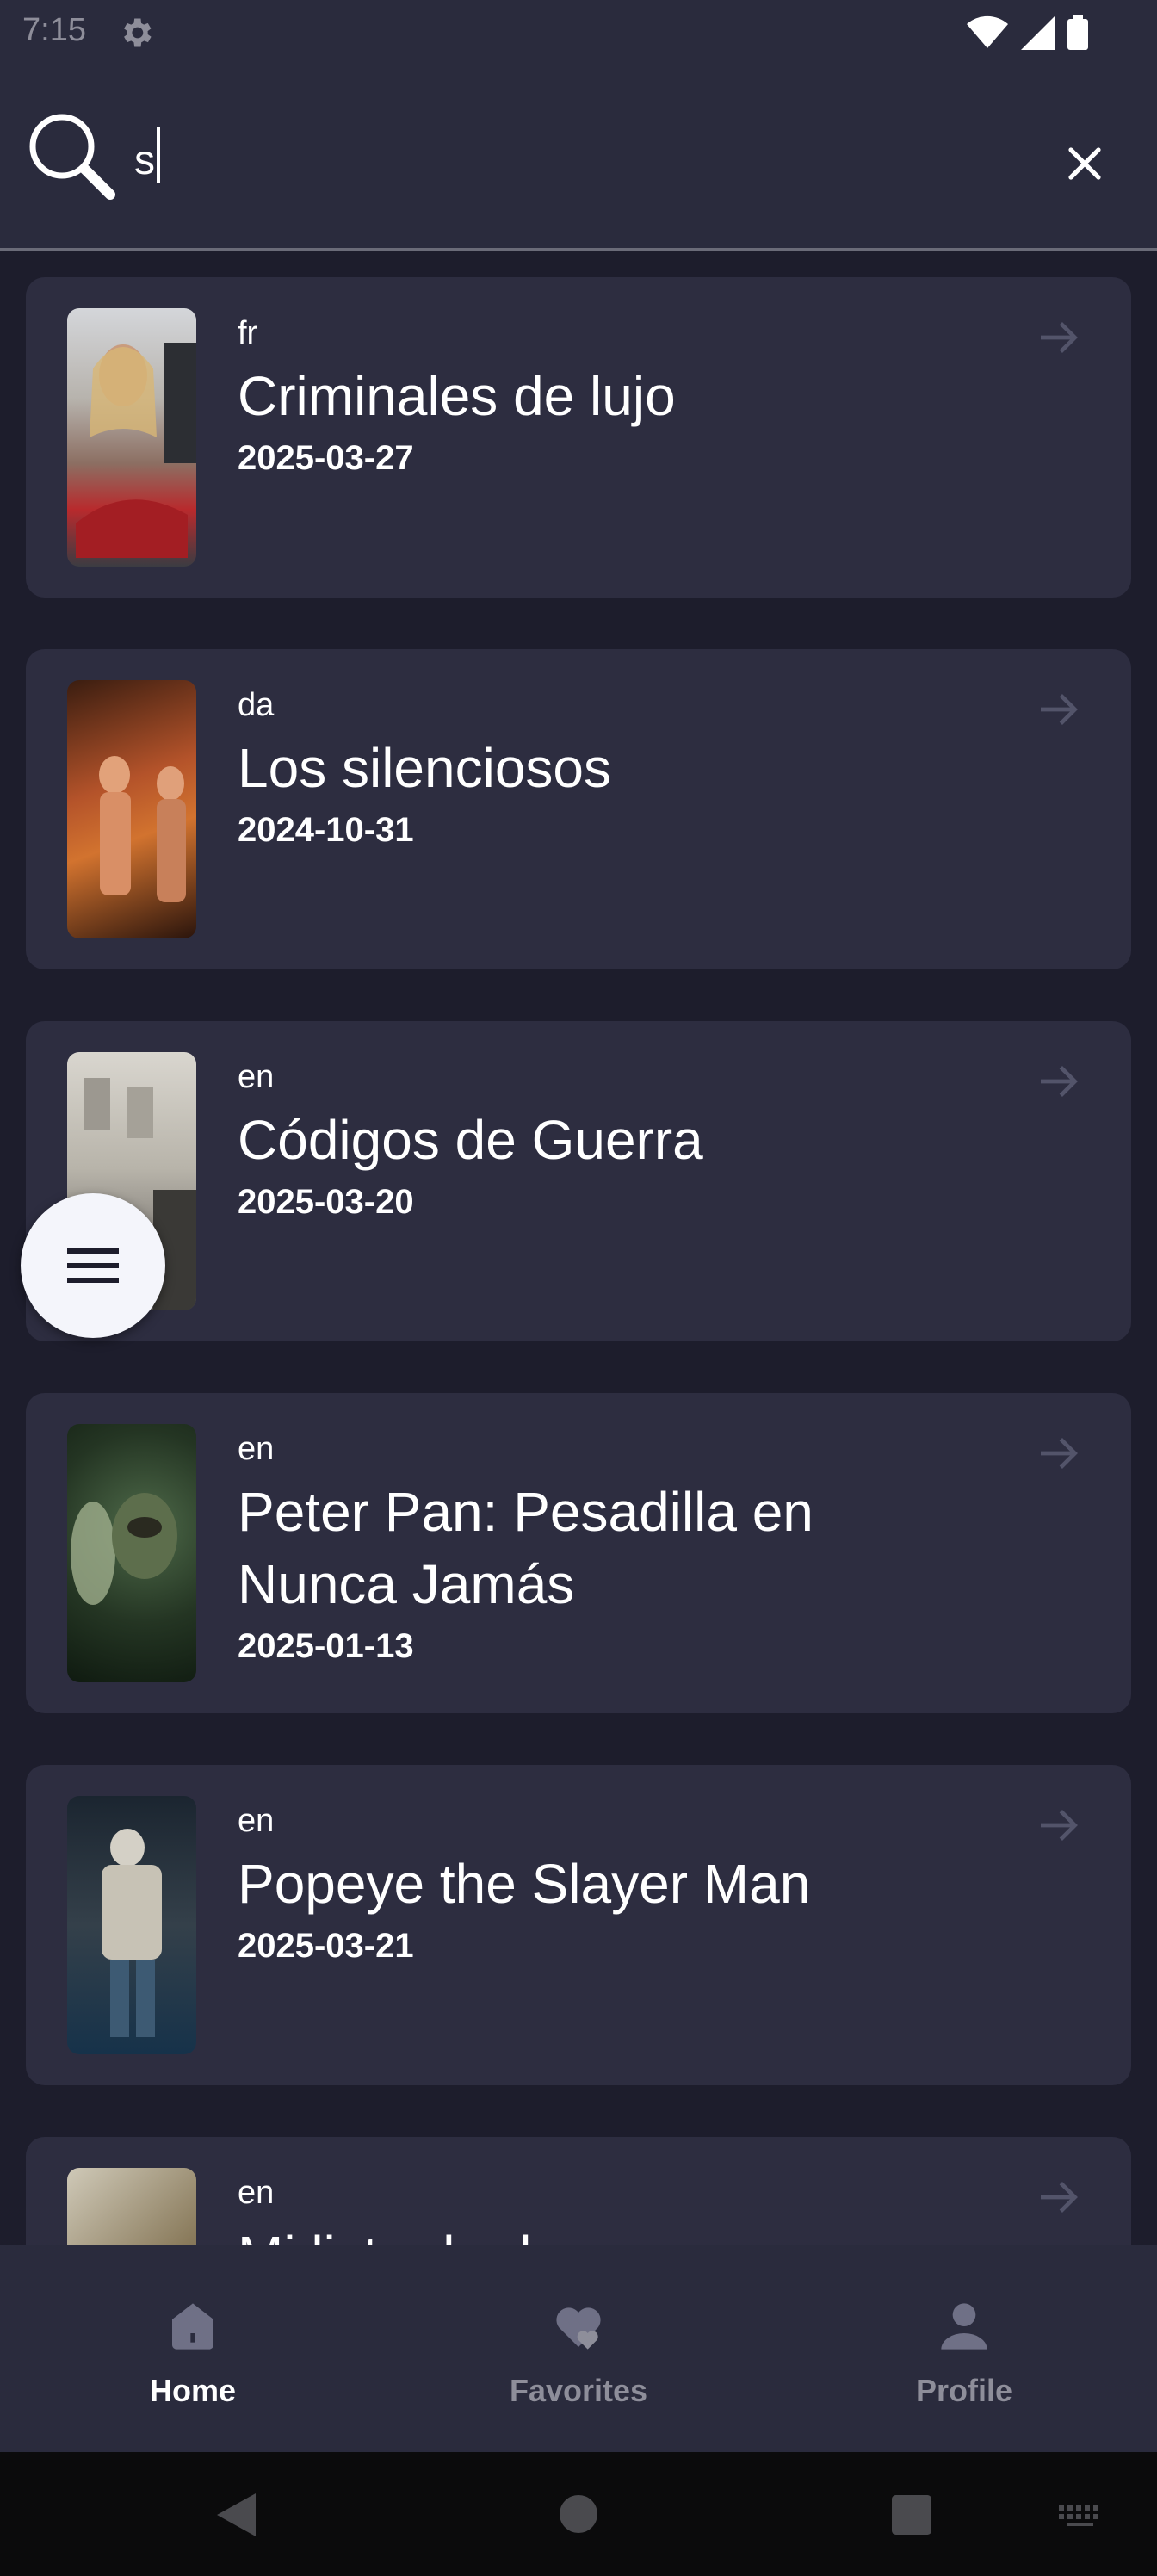 Image resolution: width=1157 pixels, height=2576 pixels. What do you see at coordinates (964, 2391) in the screenshot?
I see `nav-profile-label: Profile` at bounding box center [964, 2391].